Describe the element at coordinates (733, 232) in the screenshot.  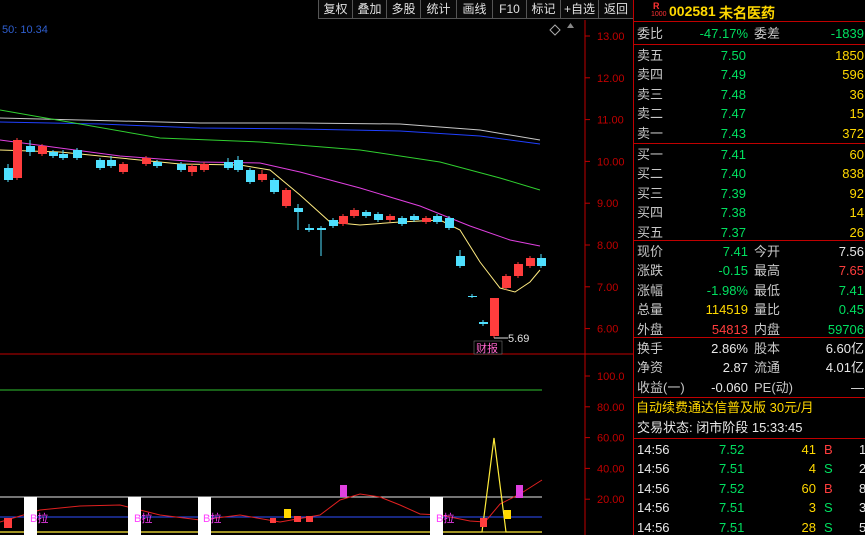
I see `bid-price: 7.37` at that location.